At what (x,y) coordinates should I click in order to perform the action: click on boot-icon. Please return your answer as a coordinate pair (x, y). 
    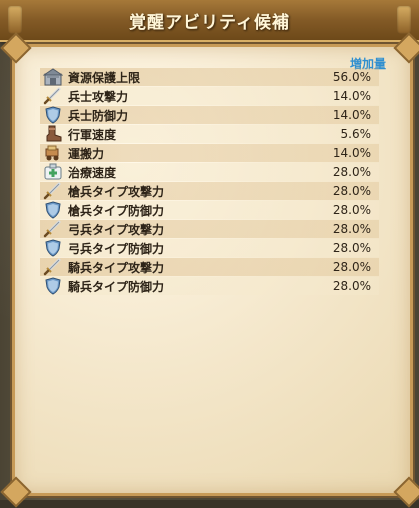
    Looking at the image, I should click on (53, 134).